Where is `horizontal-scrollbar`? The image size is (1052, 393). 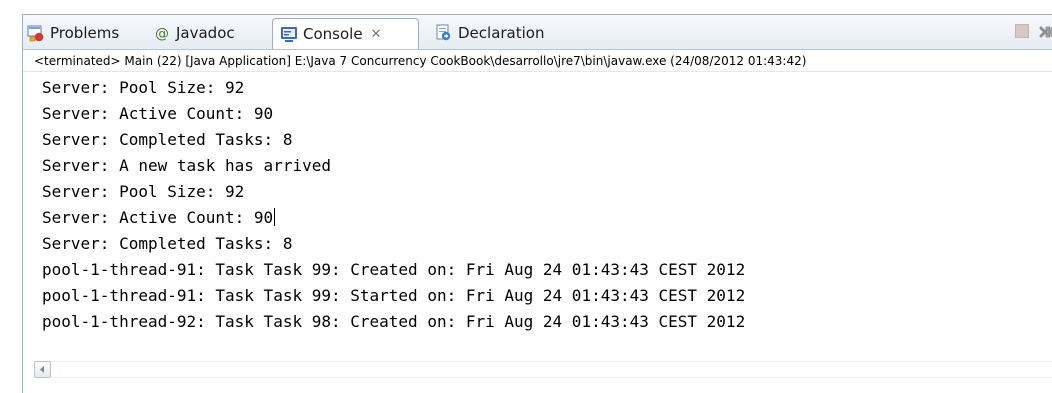
horizontal-scrollbar is located at coordinates (537, 370).